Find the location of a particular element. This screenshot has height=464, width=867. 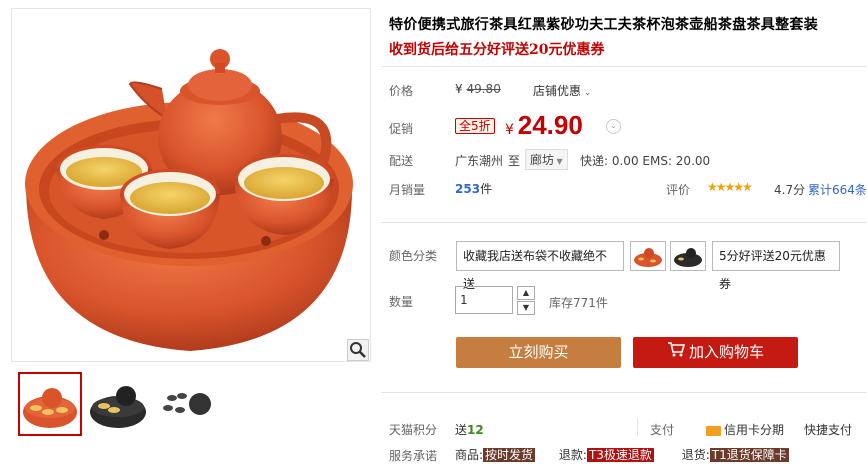

tmall-points: 送12 is located at coordinates (469, 429).